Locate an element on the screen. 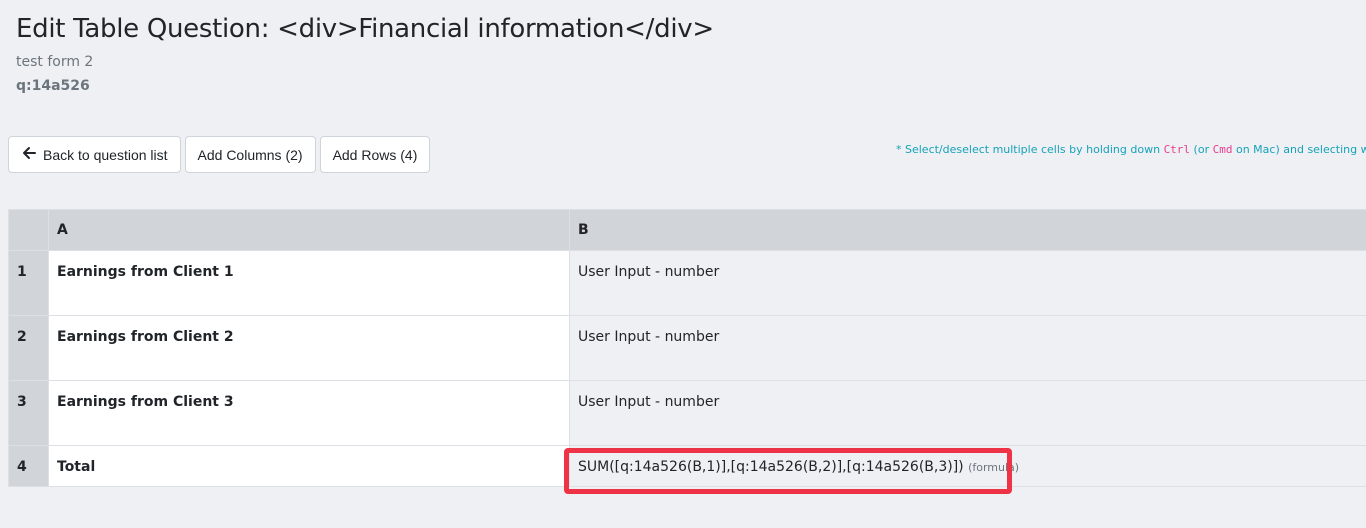 The height and width of the screenshot is (528, 1366). add-columns-button: Add Columns (2) is located at coordinates (250, 154).